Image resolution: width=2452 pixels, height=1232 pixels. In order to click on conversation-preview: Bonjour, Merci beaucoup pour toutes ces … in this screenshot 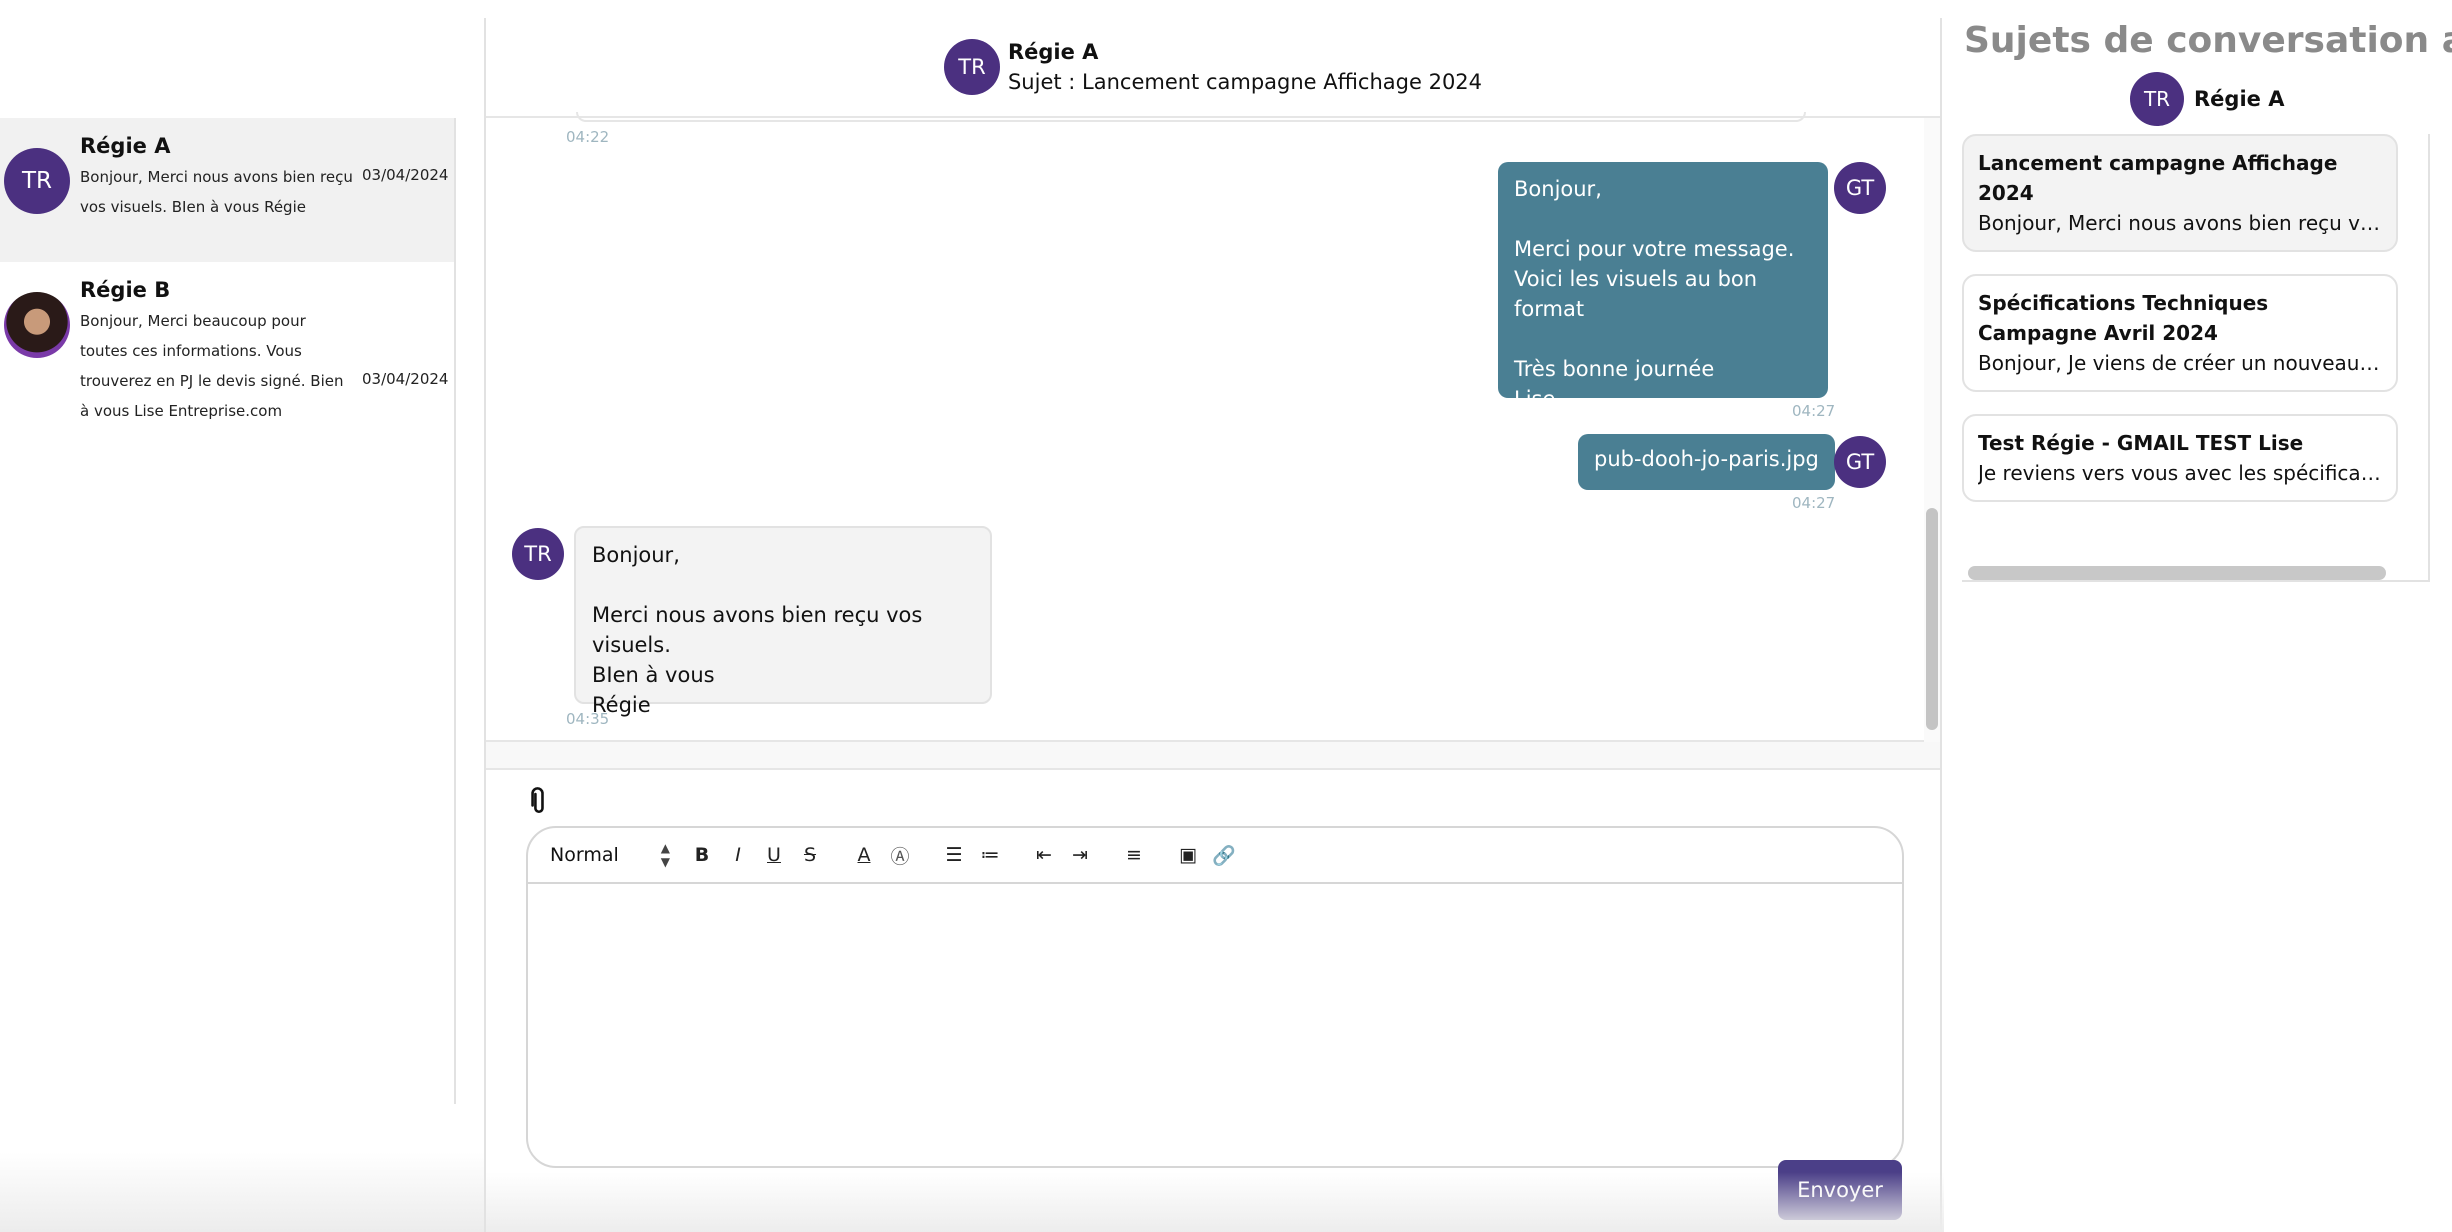, I will do `click(212, 366)`.